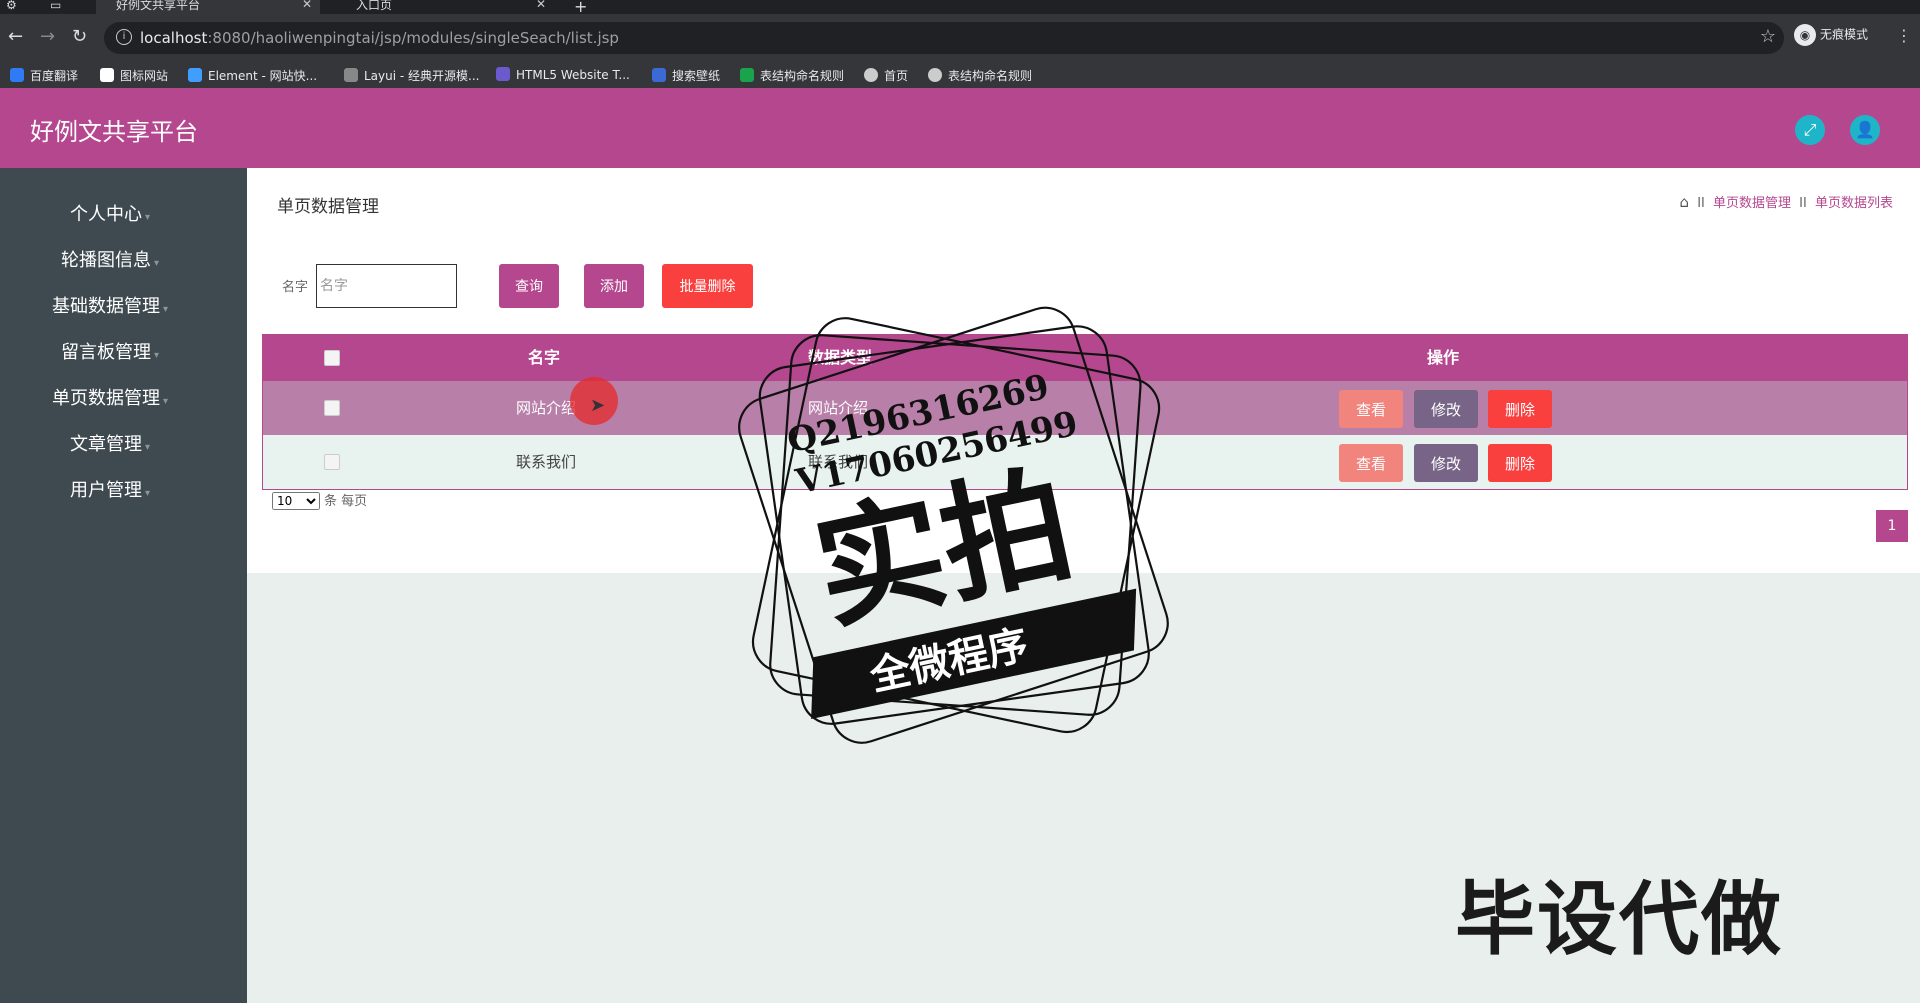 The height and width of the screenshot is (1003, 1920). Describe the element at coordinates (1831, 35) in the screenshot. I see `incognito-indicator: ◉ 无痕模式` at that location.